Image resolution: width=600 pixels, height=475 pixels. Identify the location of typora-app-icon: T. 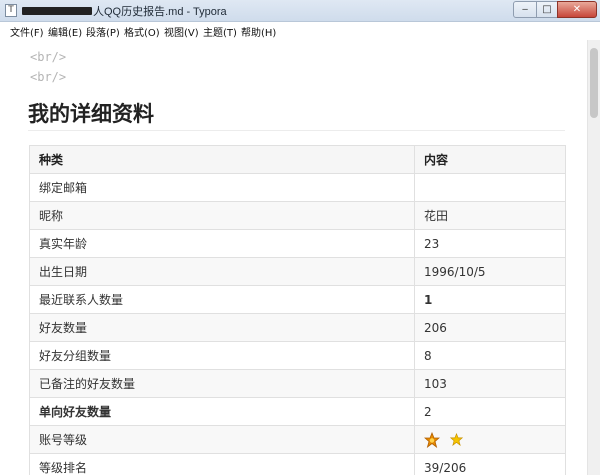
(11, 10).